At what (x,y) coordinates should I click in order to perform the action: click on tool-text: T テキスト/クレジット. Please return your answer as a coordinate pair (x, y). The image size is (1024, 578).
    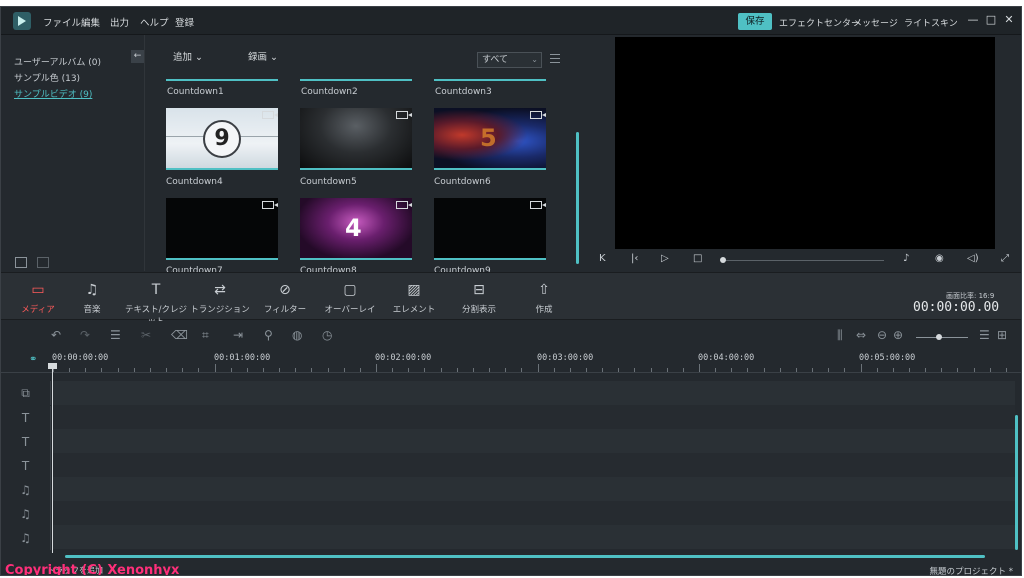
    Looking at the image, I should click on (156, 300).